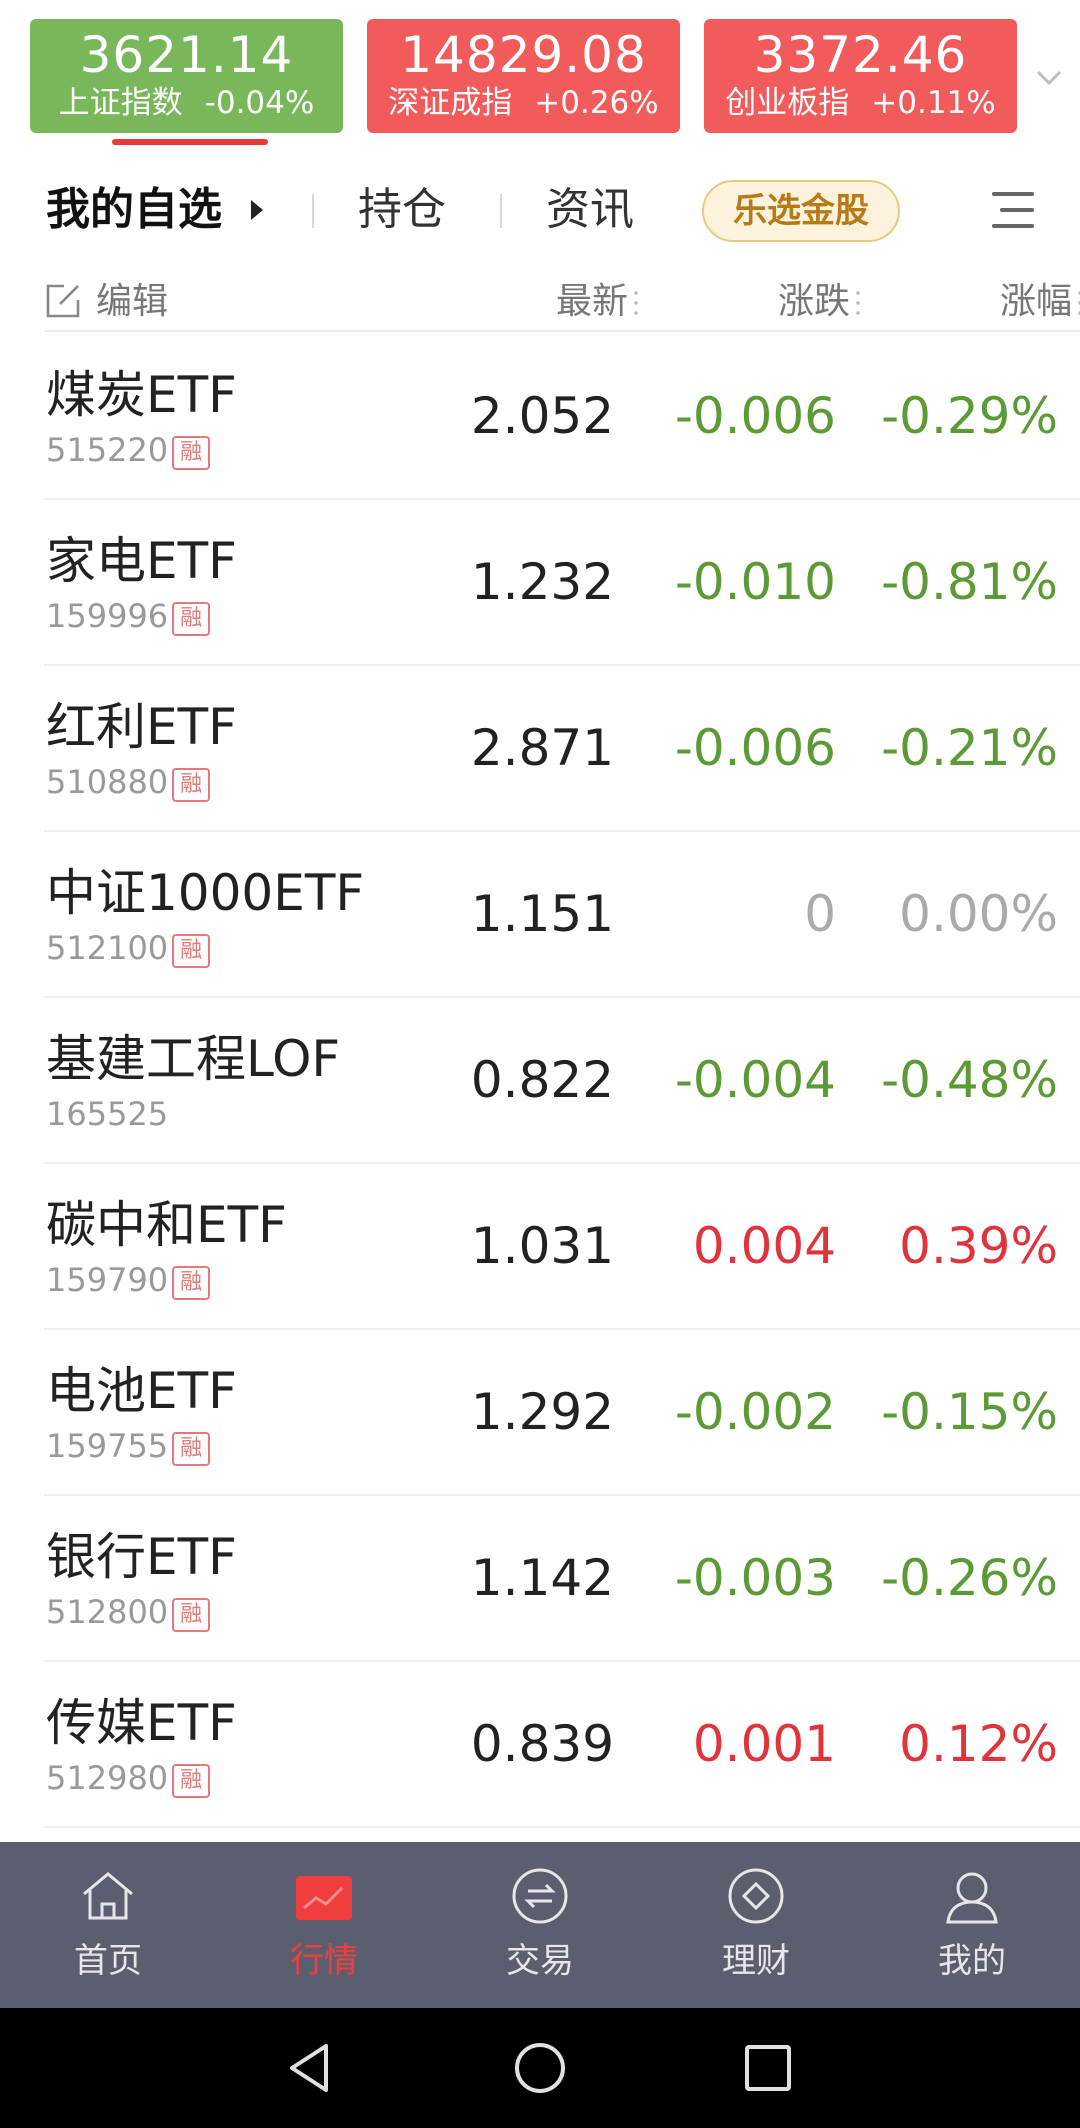 The image size is (1080, 2128). I want to click on fund-code-wrap: 159755 融, so click(128, 1446).